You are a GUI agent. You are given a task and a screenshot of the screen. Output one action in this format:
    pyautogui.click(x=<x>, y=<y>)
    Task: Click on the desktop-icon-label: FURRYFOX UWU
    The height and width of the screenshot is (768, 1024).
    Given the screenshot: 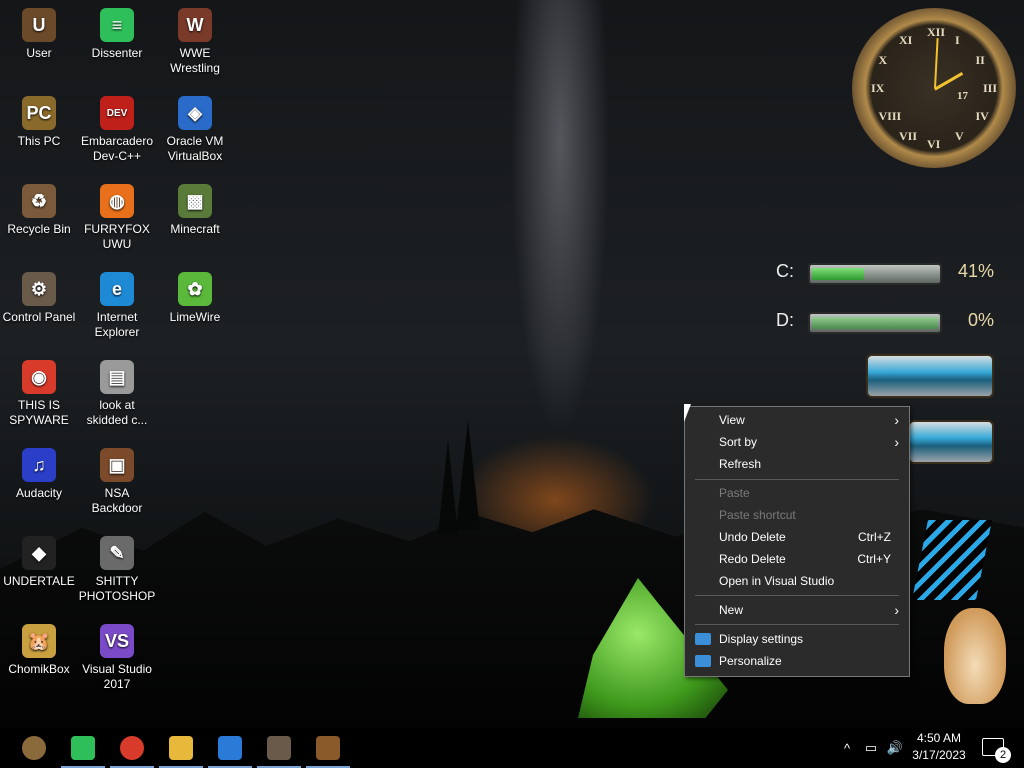 What is the action you would take?
    pyautogui.click(x=117, y=236)
    